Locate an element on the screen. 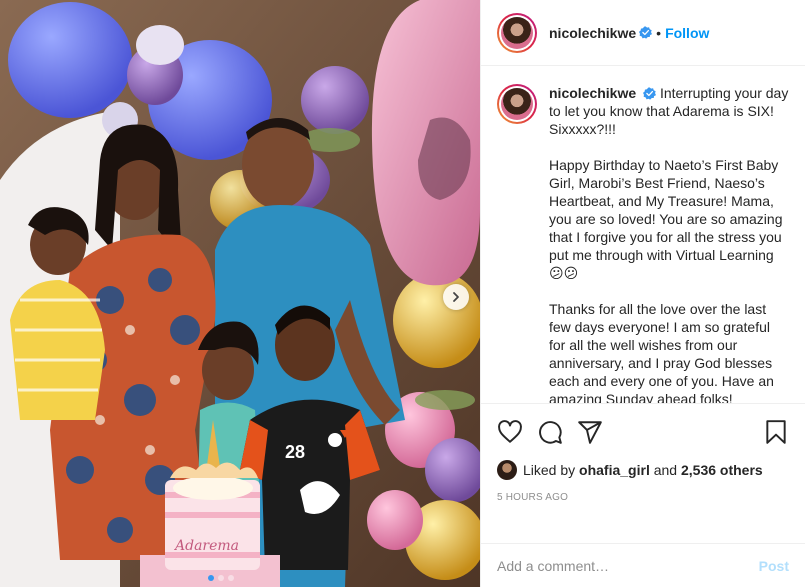  likes-others-link: 2,536 others is located at coordinates (722, 470).